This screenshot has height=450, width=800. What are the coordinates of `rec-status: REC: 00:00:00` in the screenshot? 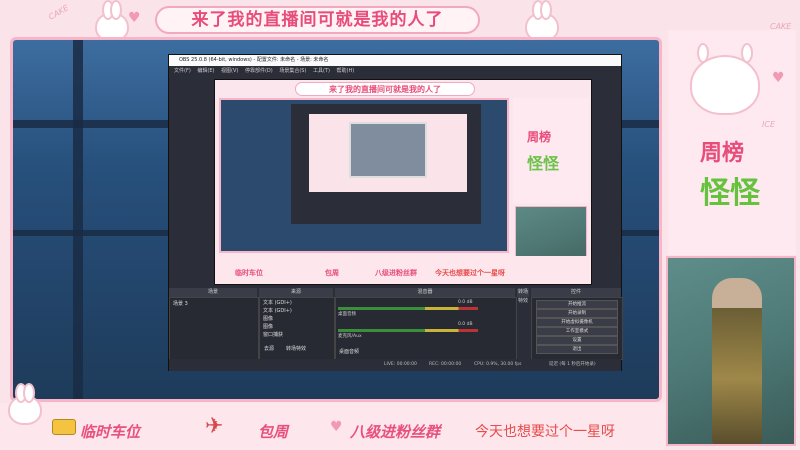 It's located at (445, 364).